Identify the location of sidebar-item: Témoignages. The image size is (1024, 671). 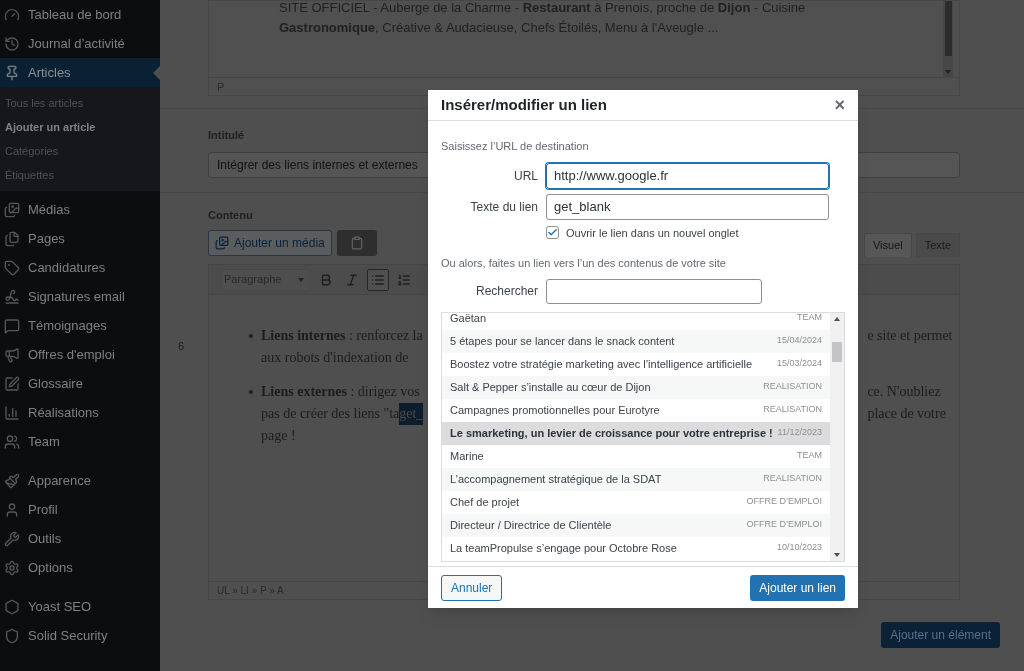
(80, 325).